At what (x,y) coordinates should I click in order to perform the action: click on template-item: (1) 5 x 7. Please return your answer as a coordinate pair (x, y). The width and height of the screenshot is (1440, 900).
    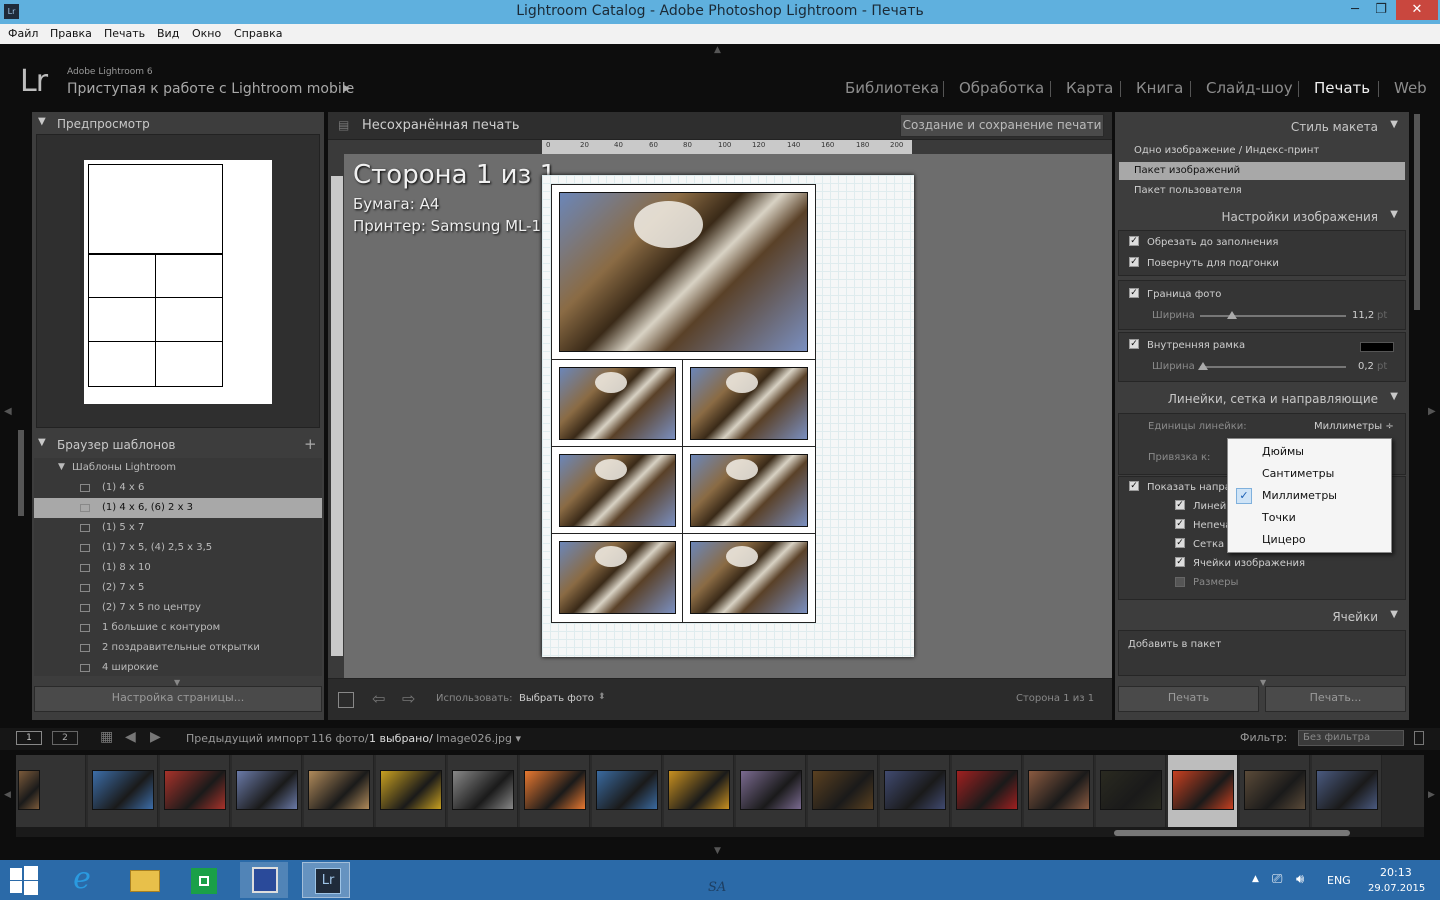
    Looking at the image, I should click on (178, 528).